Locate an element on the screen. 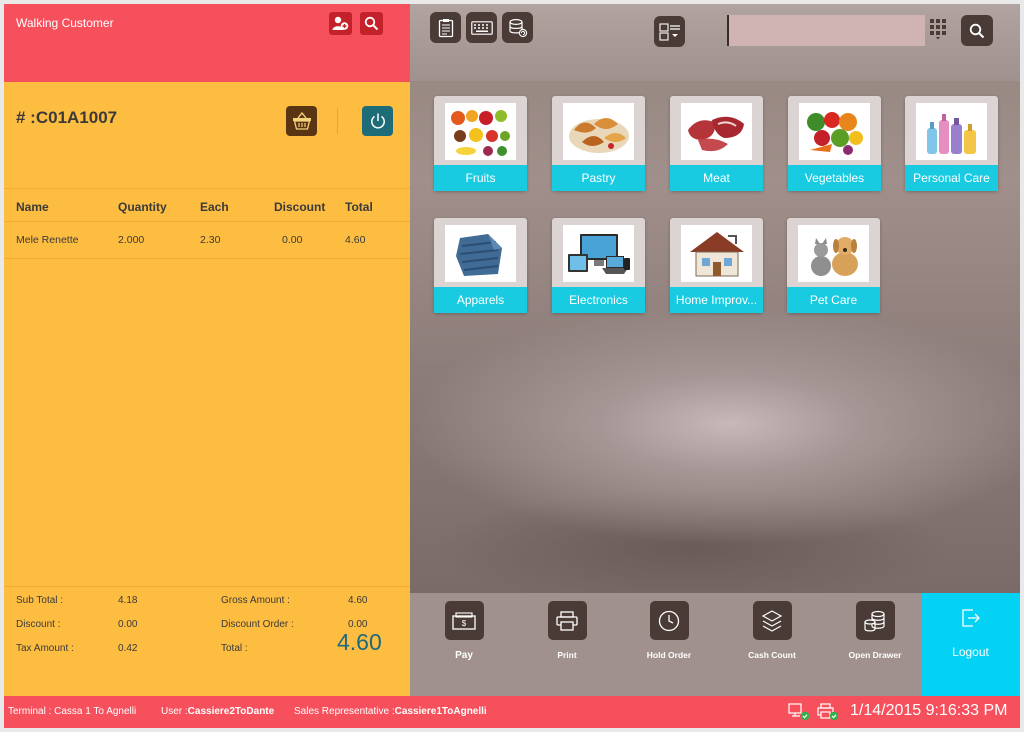 Image resolution: width=1024 pixels, height=732 pixels. customer-header: Walking Customer is located at coordinates (207, 43).